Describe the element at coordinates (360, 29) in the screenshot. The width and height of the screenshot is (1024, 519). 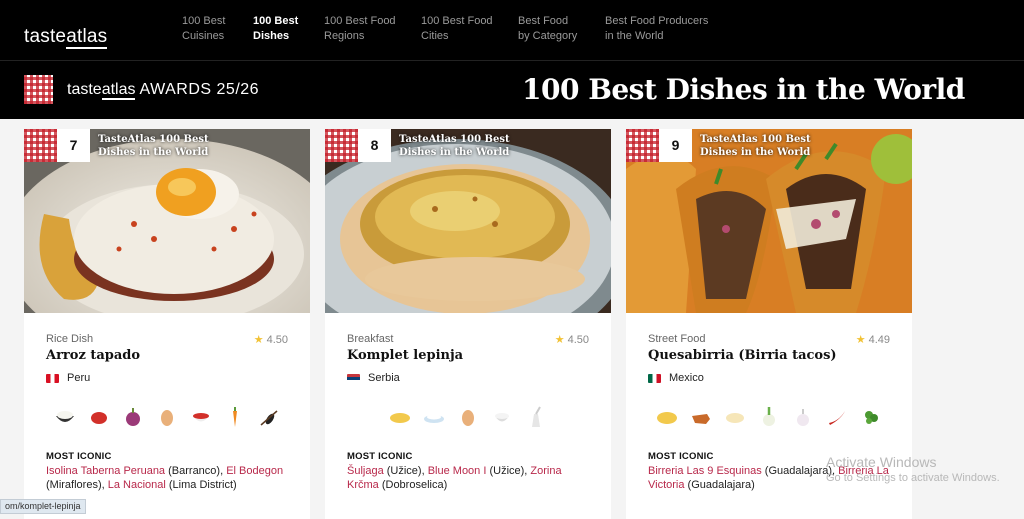
I see `nav-item-best-food-regions: 100 Best Food Regions` at that location.